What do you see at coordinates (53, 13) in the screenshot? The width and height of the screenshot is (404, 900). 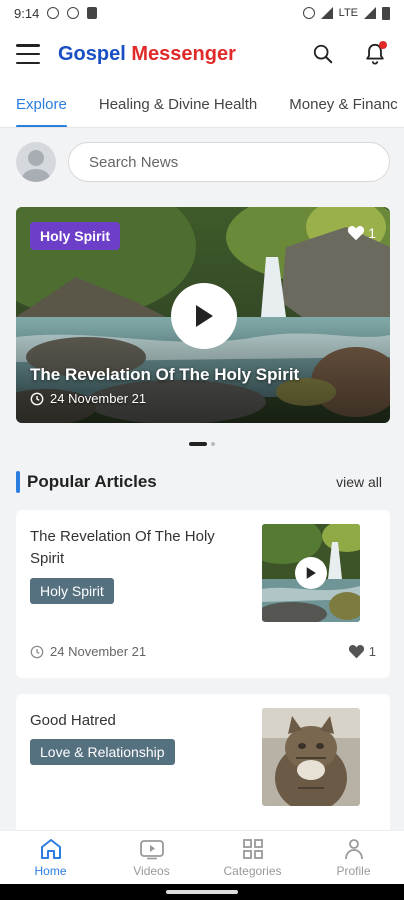 I see `app-notification-icon` at bounding box center [53, 13].